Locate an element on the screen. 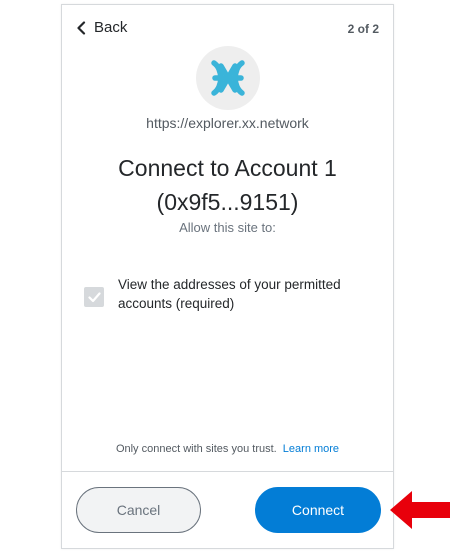 This screenshot has width=455, height=555. cancel-button: Cancel is located at coordinates (138, 510).